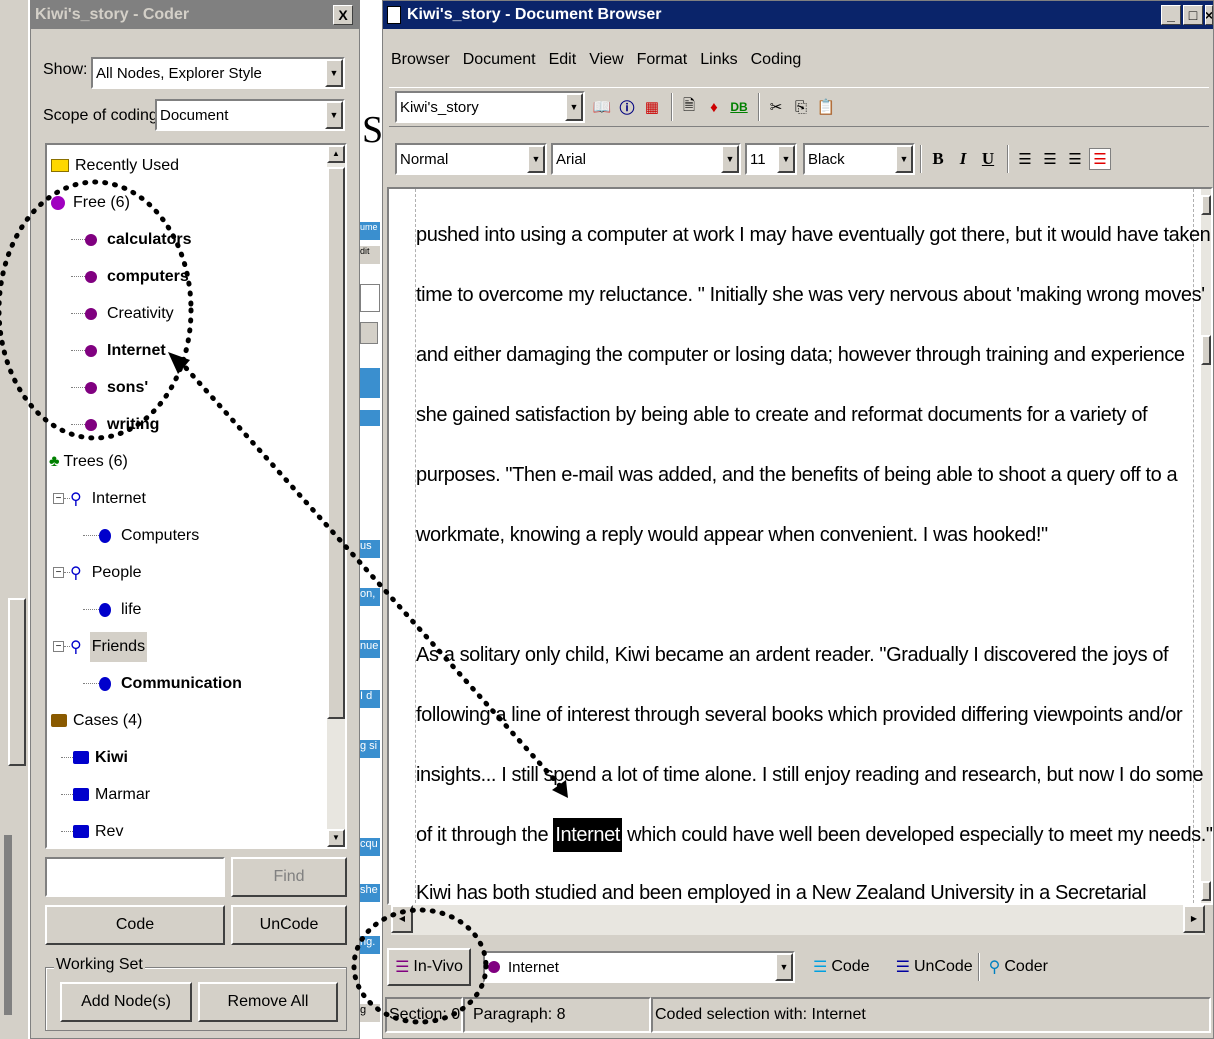 This screenshot has width=1214, height=1039. Describe the element at coordinates (988, 159) in the screenshot. I see `underline-button: U` at that location.